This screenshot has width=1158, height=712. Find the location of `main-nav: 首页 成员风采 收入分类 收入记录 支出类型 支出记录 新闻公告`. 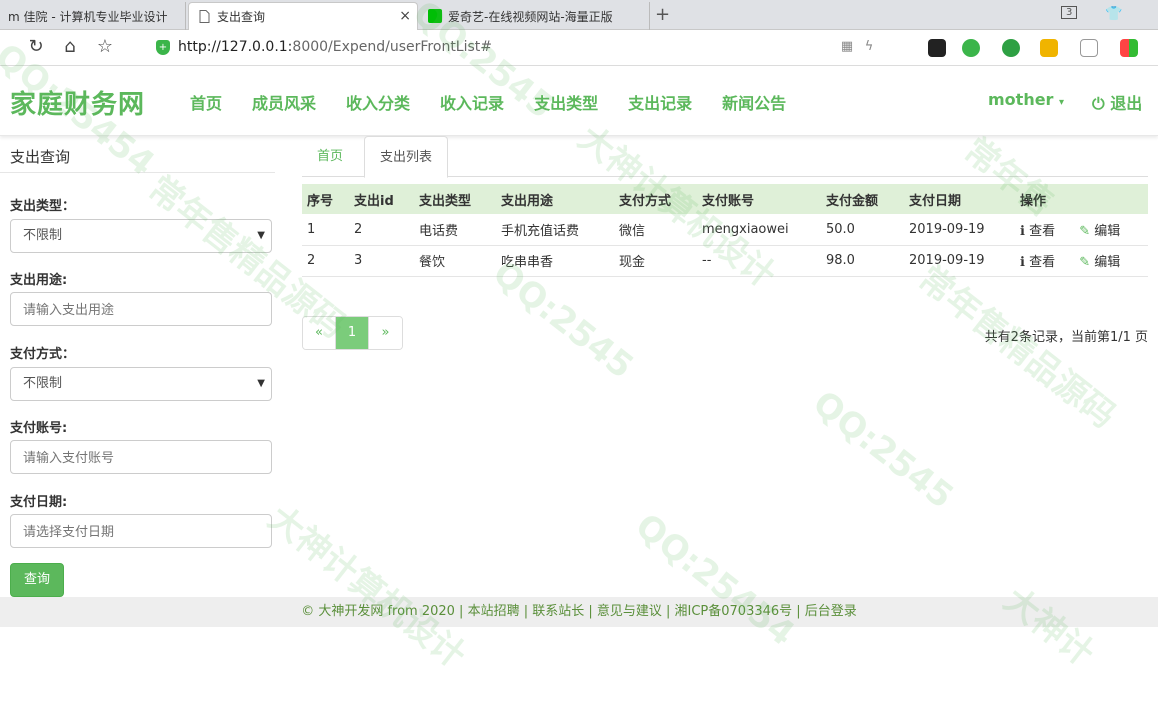

main-nav: 首页 成员风采 收入分类 收入记录 支出类型 支出记录 新闻公告 is located at coordinates (503, 102).